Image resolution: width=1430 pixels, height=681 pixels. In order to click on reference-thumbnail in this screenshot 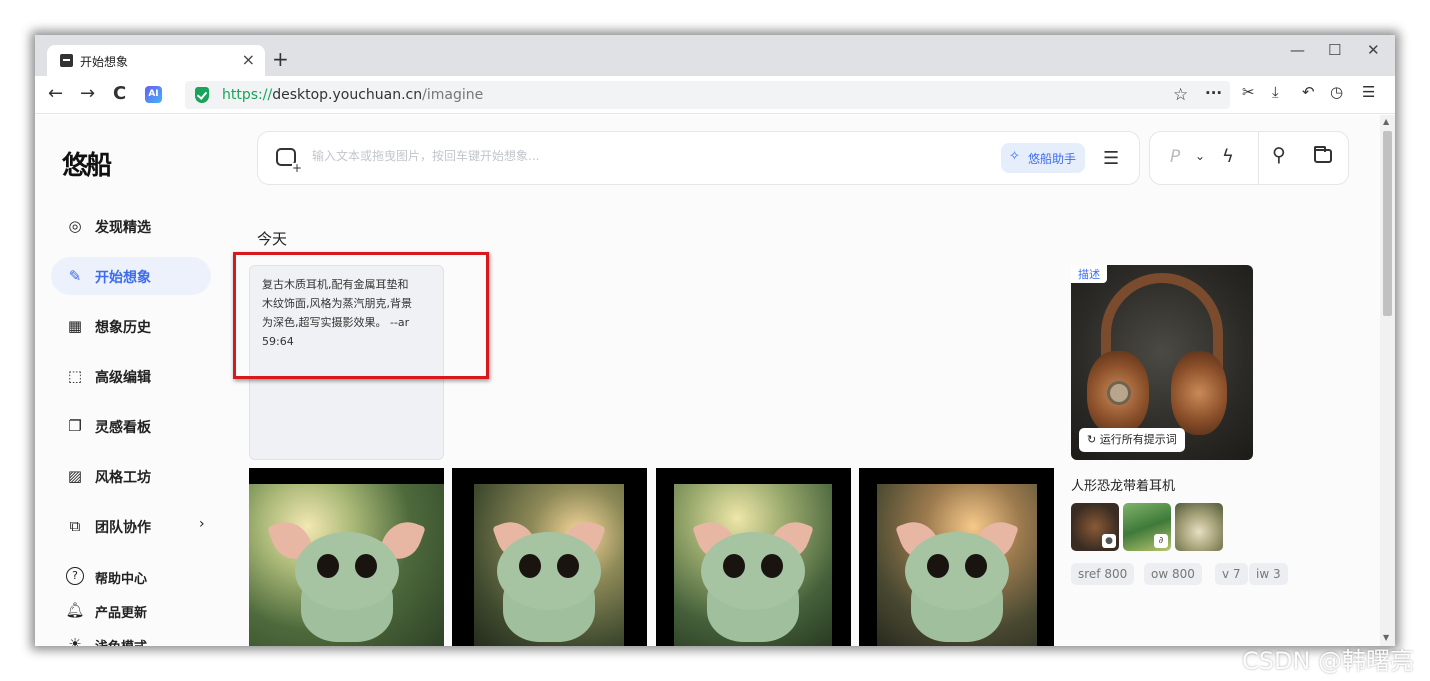, I will do `click(1199, 527)`.